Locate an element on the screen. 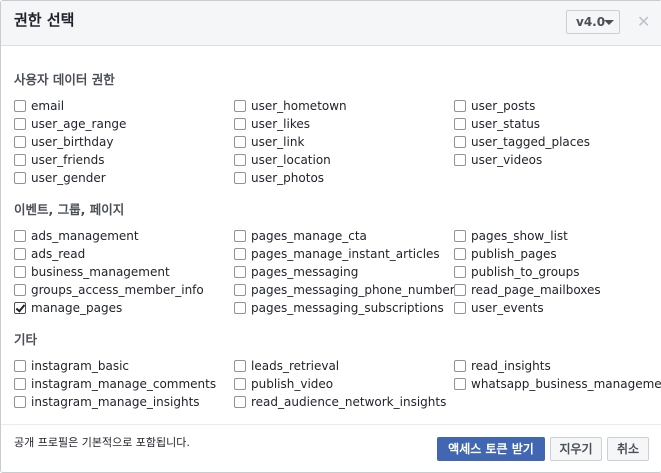  close-icon: ✕ is located at coordinates (643, 22).